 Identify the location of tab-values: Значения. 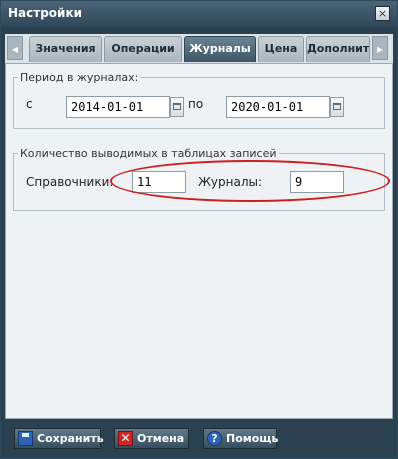
(65, 49).